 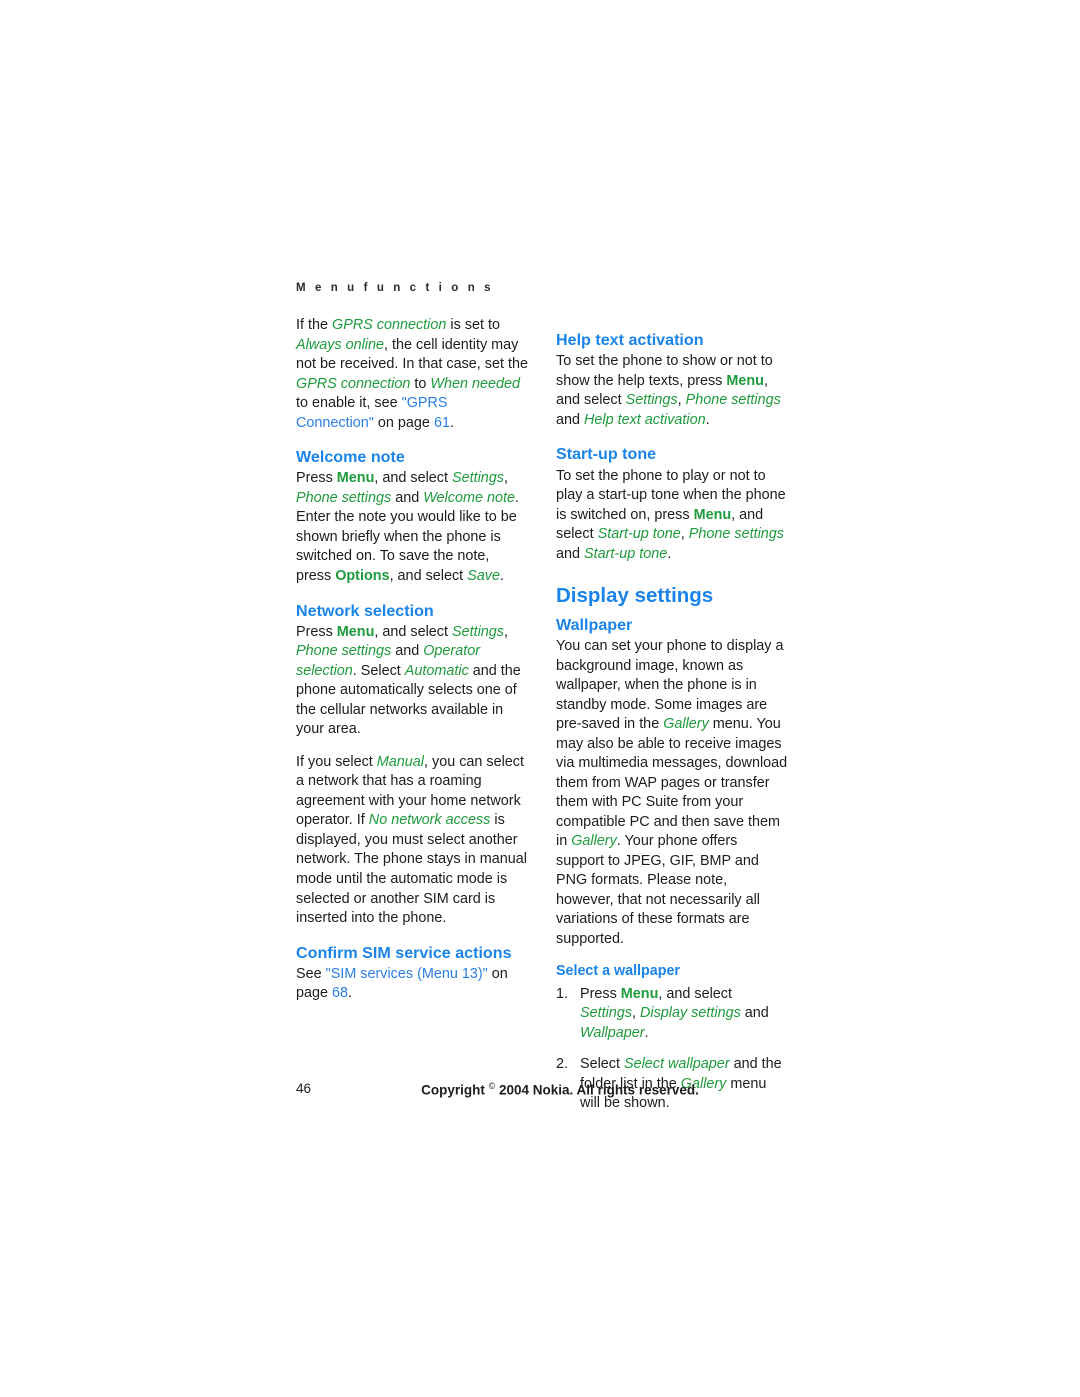 What do you see at coordinates (455, 1090) in the screenshot?
I see `text: Copyright` at bounding box center [455, 1090].